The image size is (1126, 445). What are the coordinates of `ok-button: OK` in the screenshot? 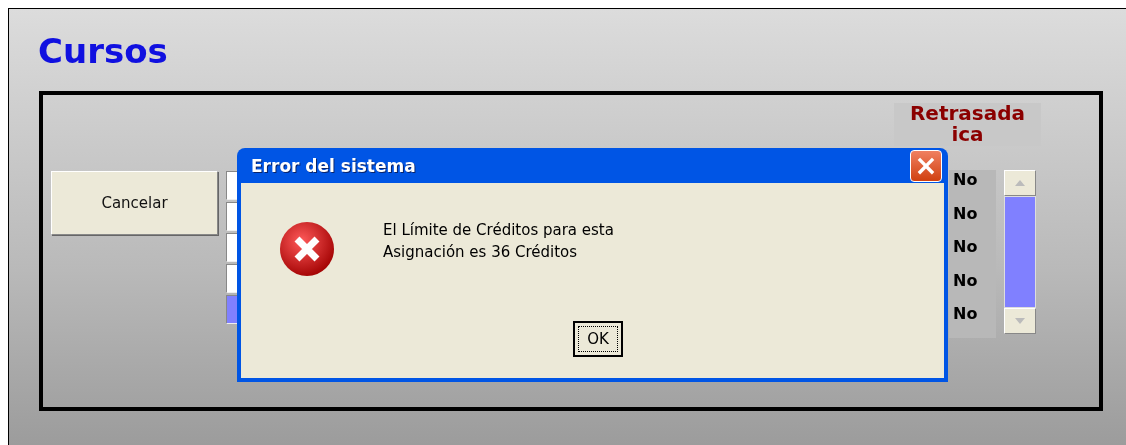 It's located at (598, 339).